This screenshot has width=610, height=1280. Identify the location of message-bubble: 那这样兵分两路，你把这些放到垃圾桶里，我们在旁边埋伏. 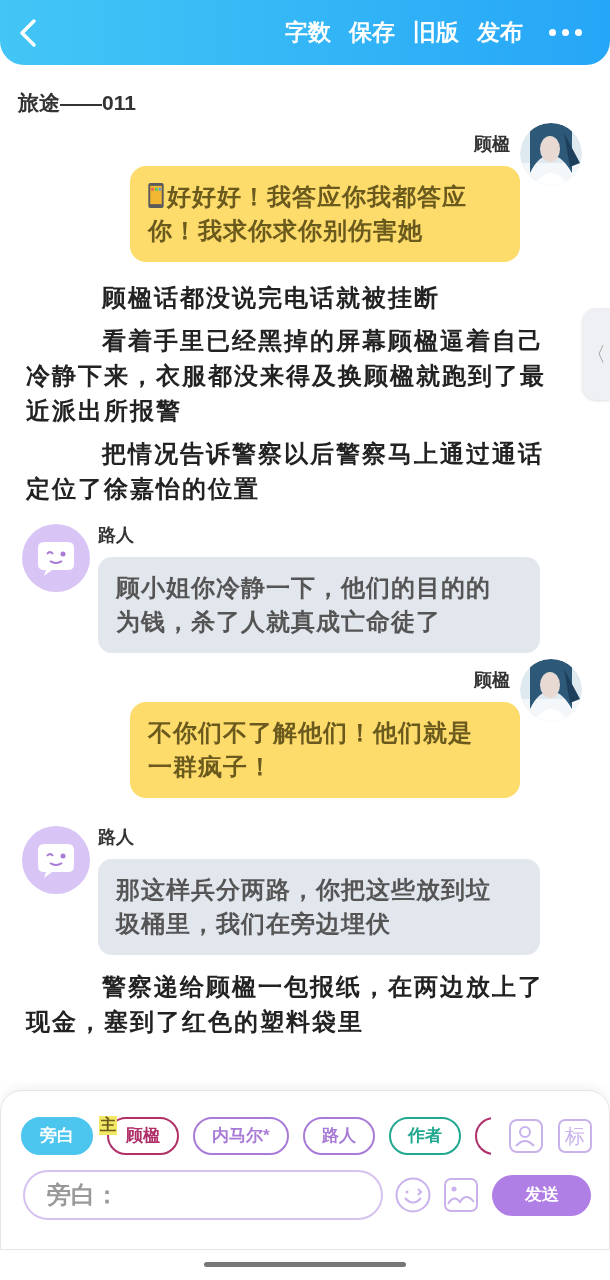
(319, 906).